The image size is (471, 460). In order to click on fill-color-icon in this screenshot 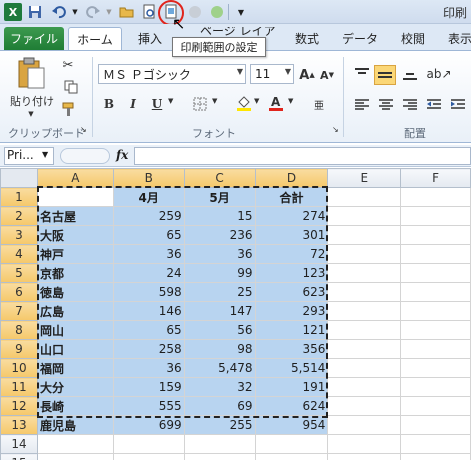, I will do `click(244, 103)`.